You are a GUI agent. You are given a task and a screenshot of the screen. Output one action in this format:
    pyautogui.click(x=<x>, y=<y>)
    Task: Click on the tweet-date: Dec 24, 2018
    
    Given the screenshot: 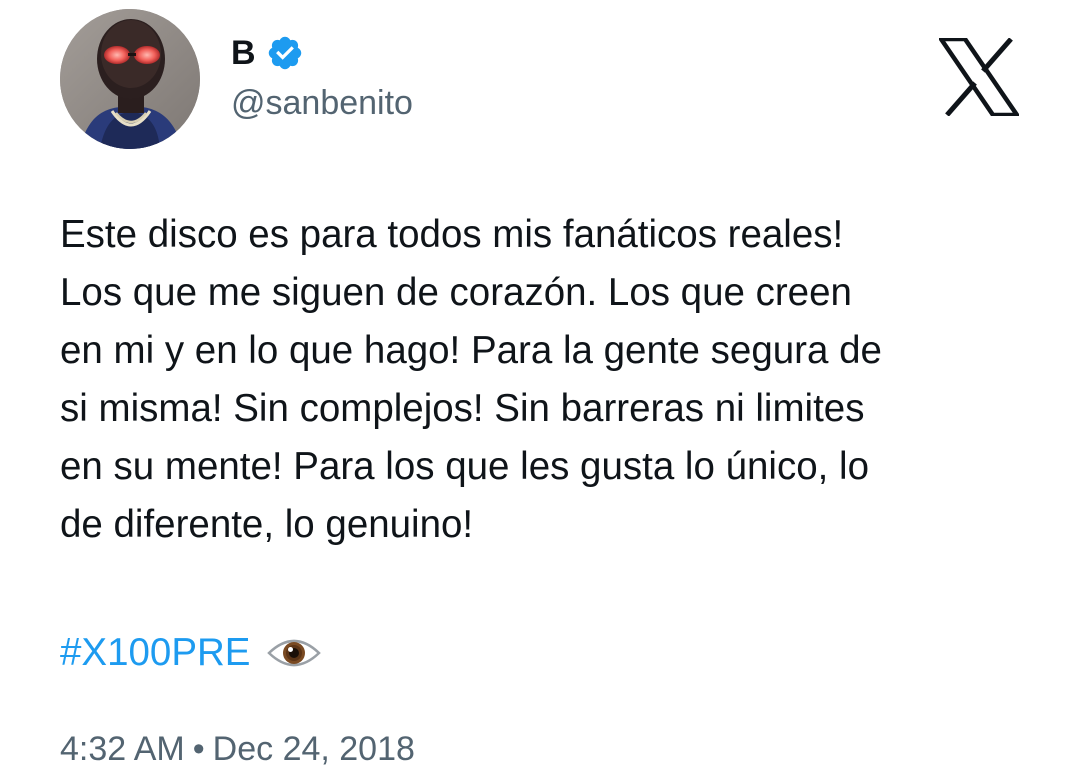 What is the action you would take?
    pyautogui.click(x=313, y=749)
    